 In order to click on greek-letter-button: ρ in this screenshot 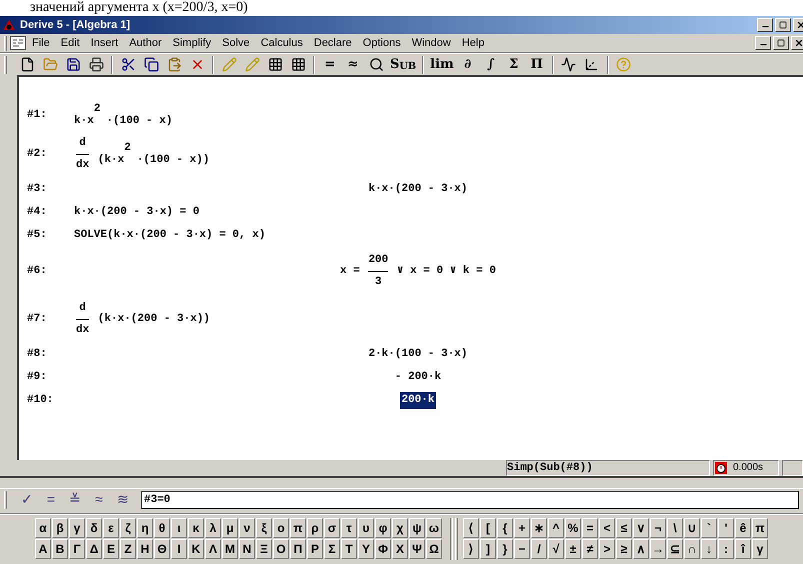, I will do `click(315, 528)`.